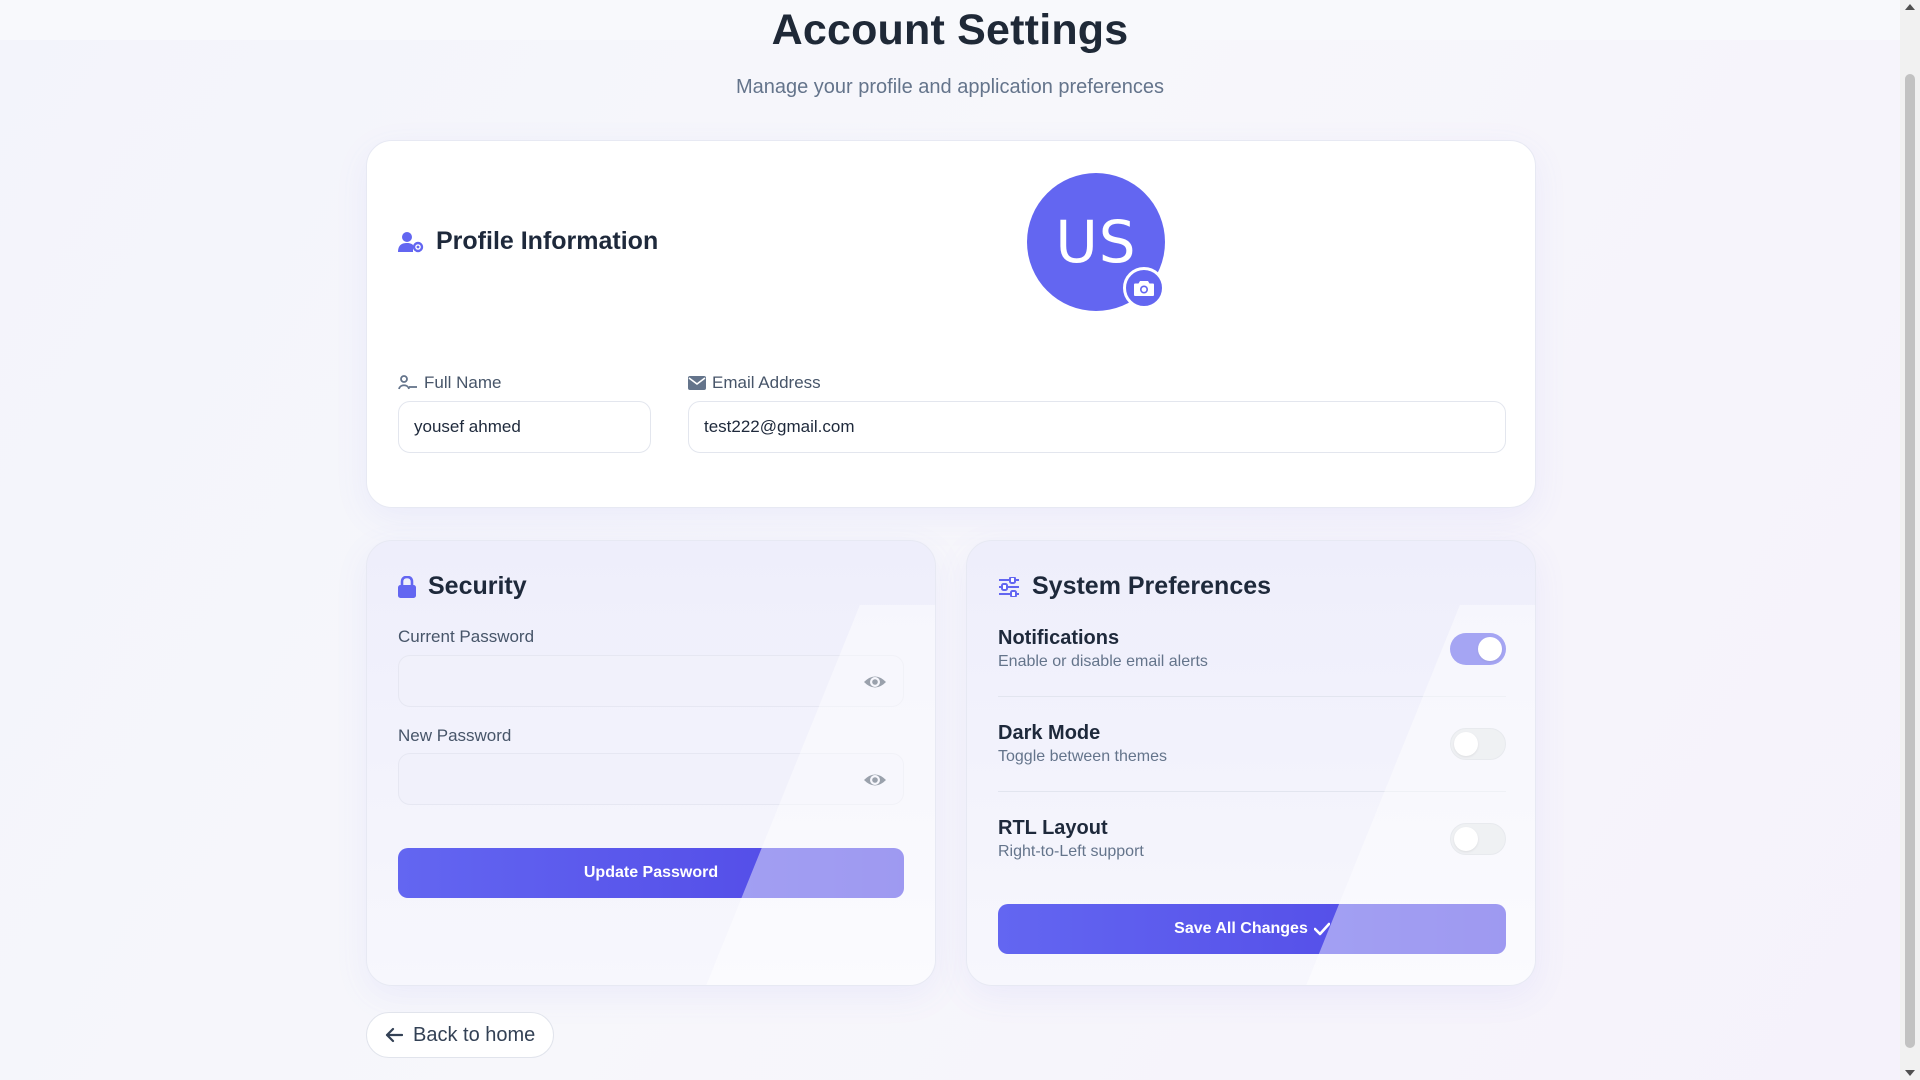  I want to click on user-gear-icon, so click(411, 241).